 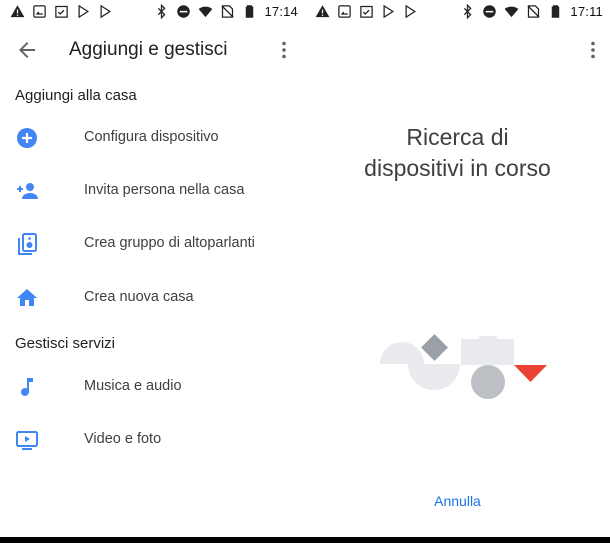 I want to click on status-bar: 17:11, so click(x=457, y=12).